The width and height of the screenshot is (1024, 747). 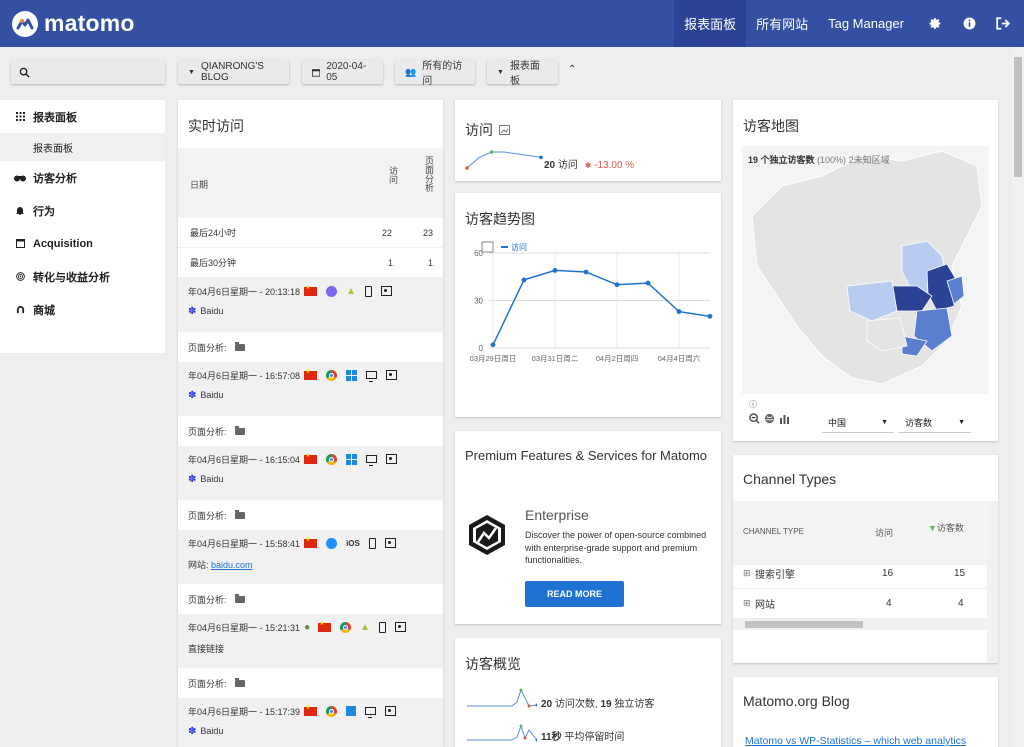 What do you see at coordinates (82, 309) in the screenshot?
I see `sidebar-item-ecommerce: 商城` at bounding box center [82, 309].